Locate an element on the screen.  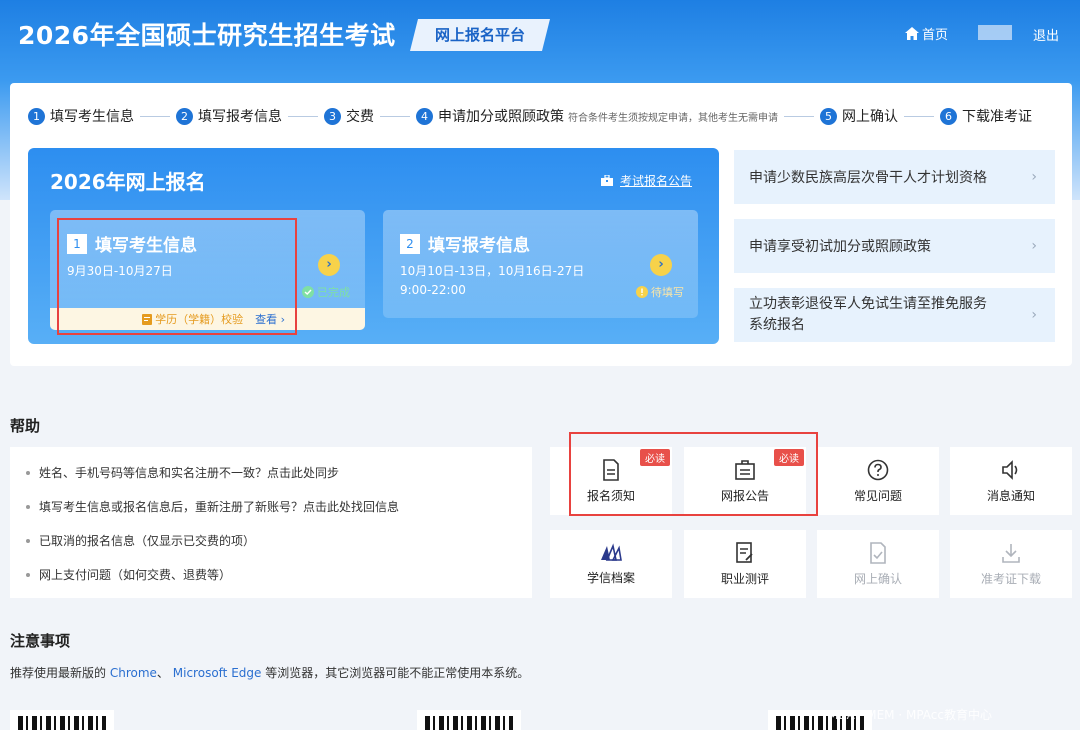
pending-icon is located at coordinates (642, 292).